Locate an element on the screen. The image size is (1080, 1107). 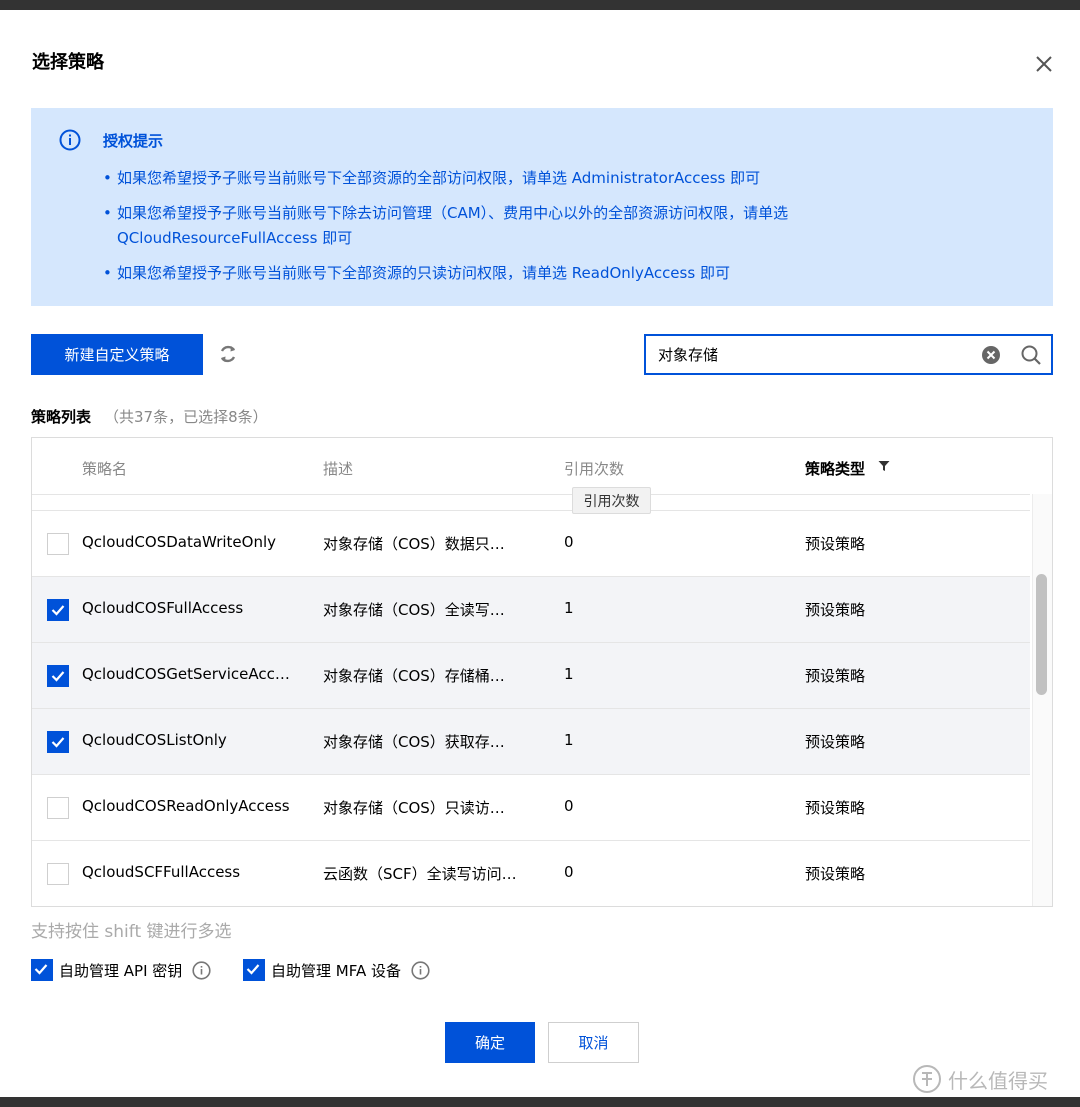
option-mfa-device: 自助管理 MFA 设备 is located at coordinates (336, 970).